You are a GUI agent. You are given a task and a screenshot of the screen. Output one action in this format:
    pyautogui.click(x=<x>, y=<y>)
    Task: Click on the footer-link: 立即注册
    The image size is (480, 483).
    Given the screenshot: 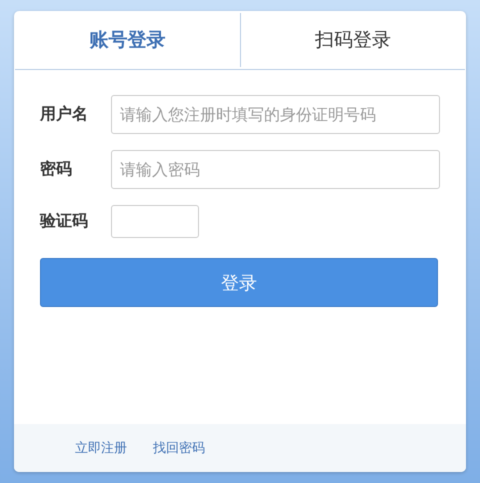 What is the action you would take?
    pyautogui.click(x=101, y=448)
    